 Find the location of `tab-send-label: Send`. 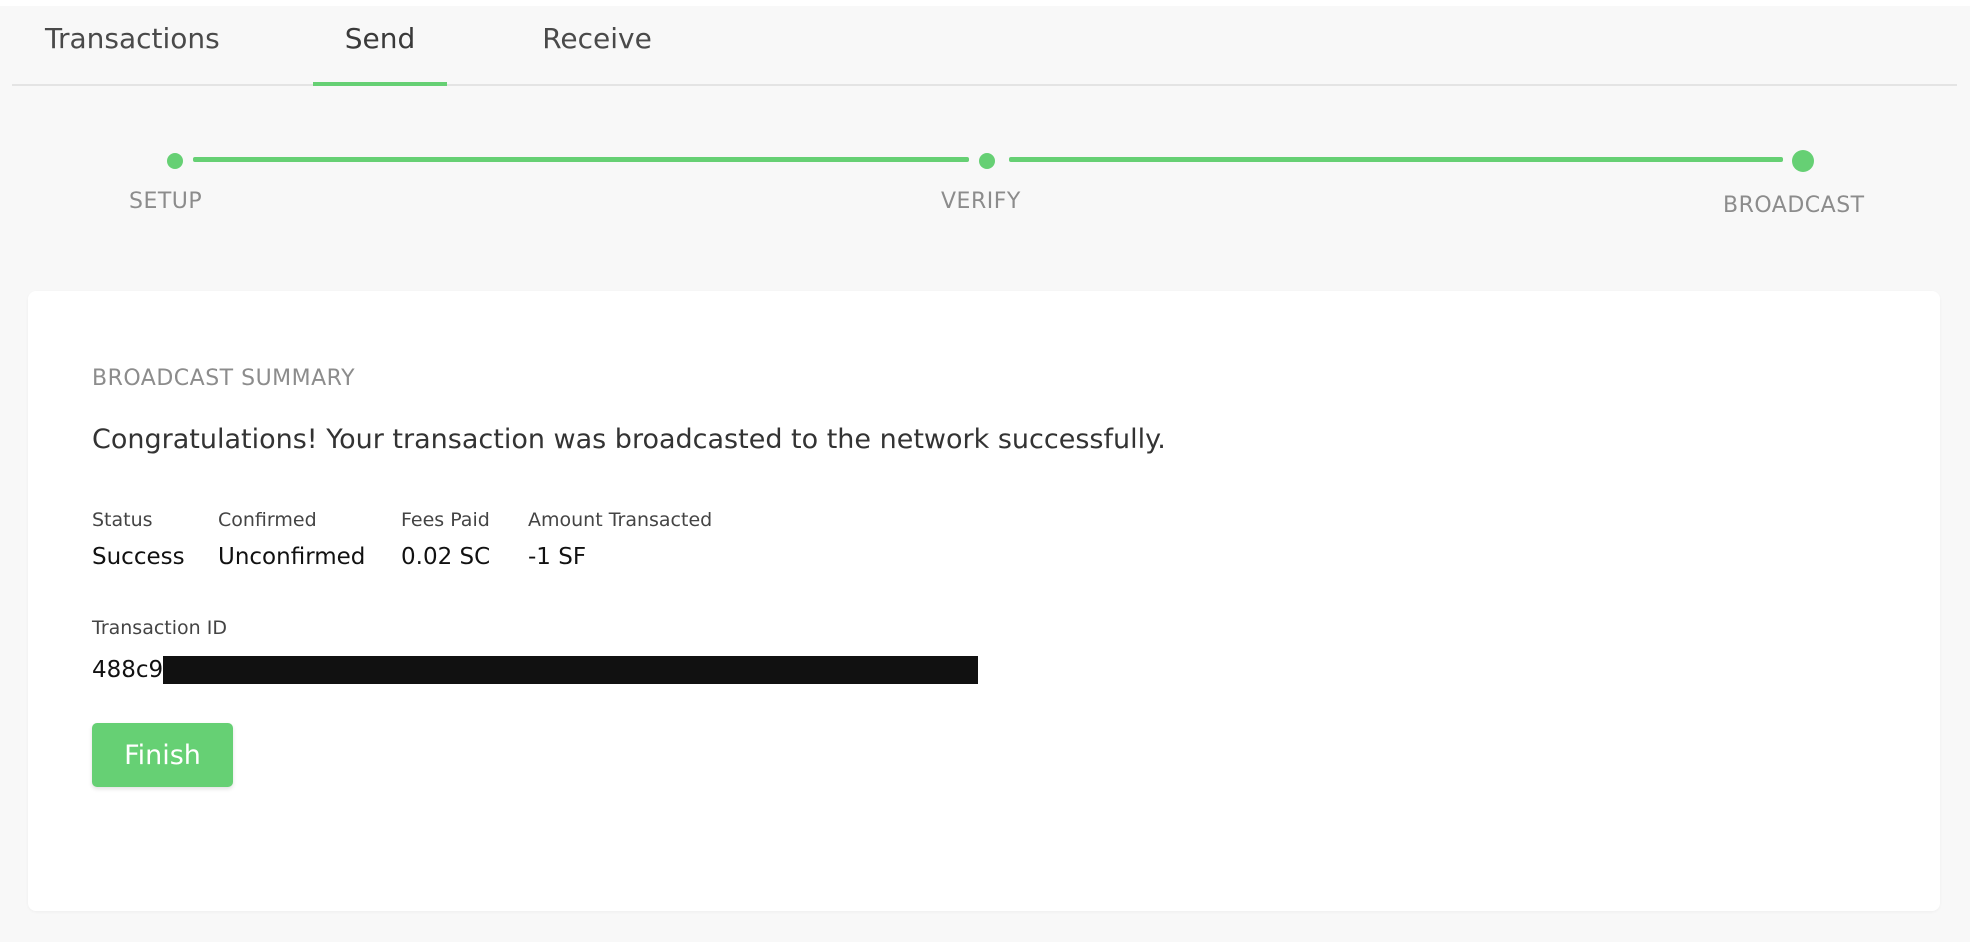

tab-send-label: Send is located at coordinates (380, 38).